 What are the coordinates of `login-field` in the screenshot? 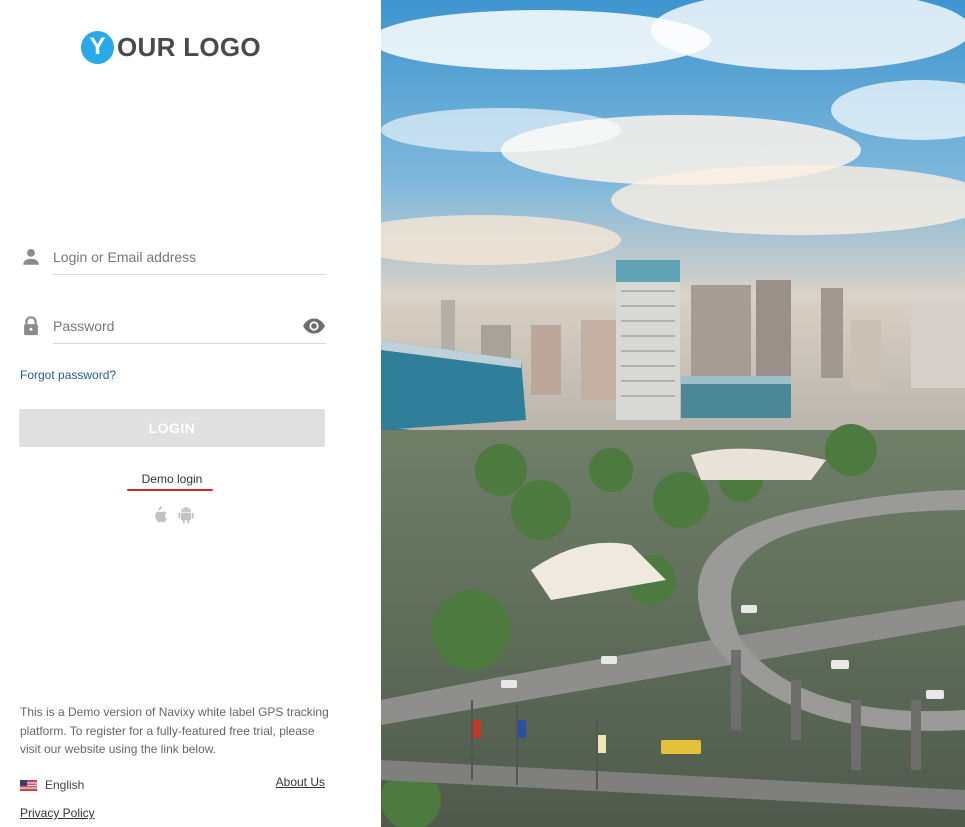 It's located at (173, 258).